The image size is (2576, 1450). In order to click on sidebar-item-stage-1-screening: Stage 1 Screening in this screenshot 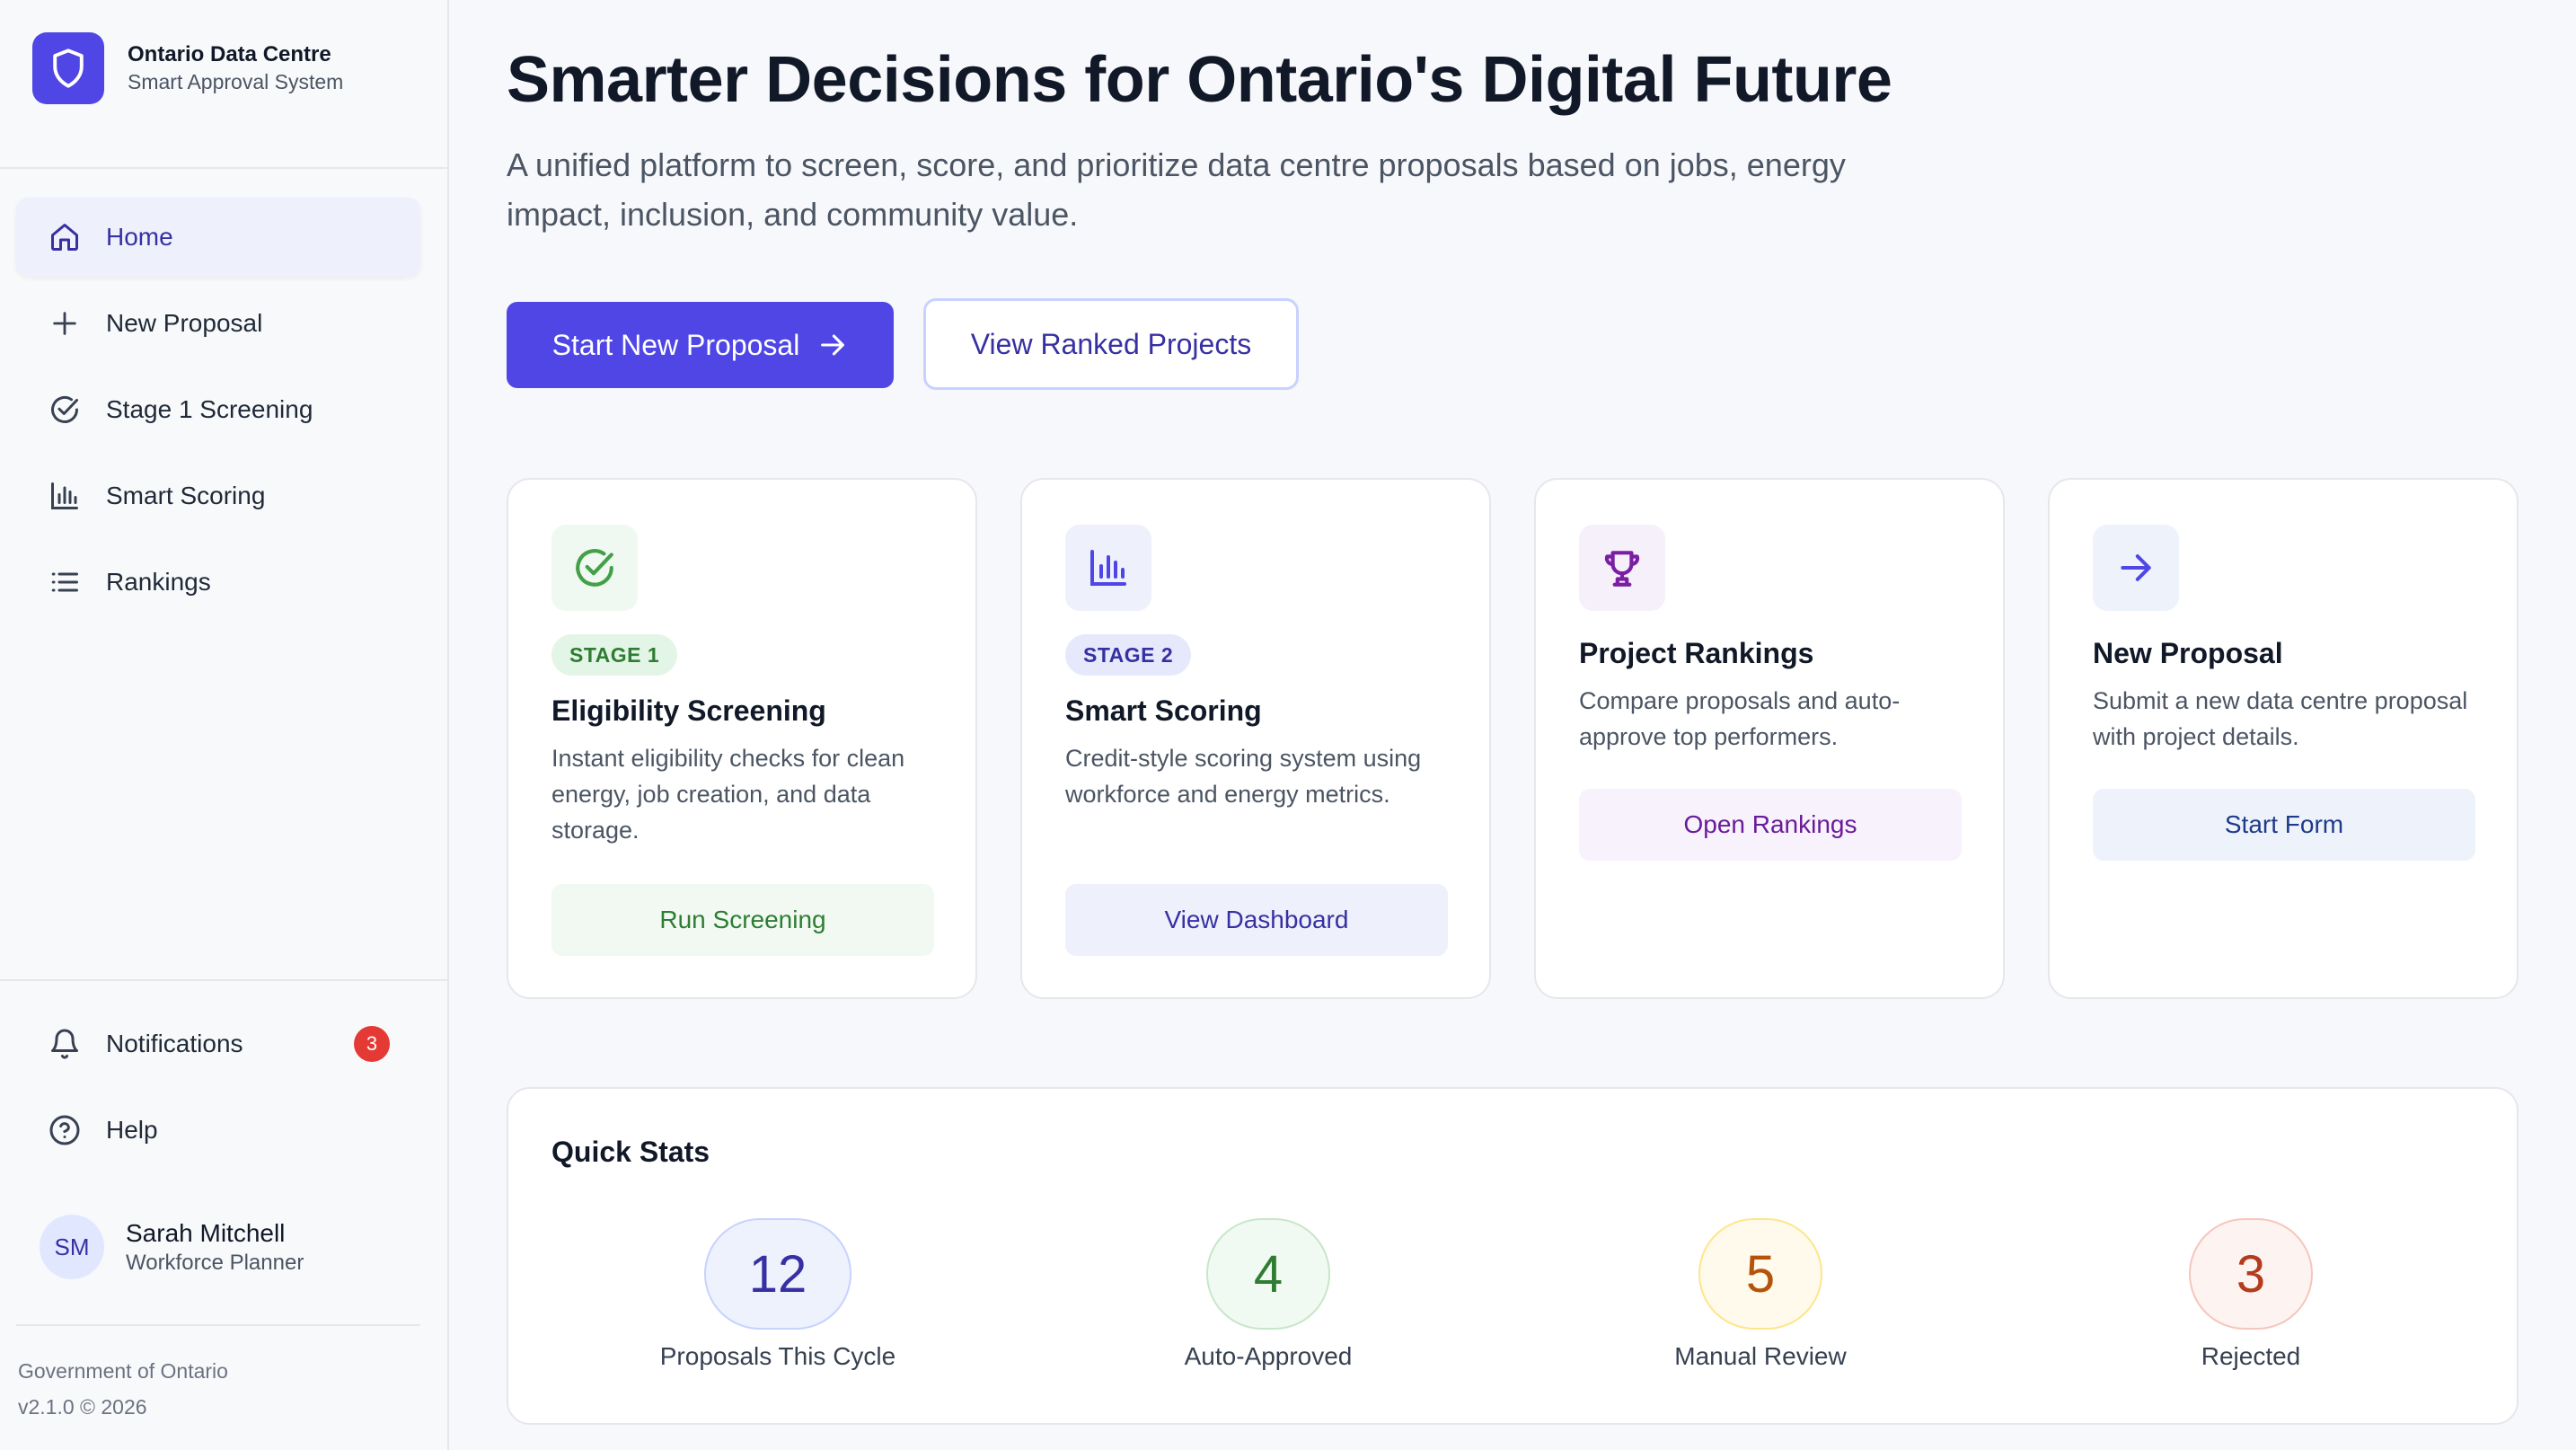, I will do `click(218, 409)`.